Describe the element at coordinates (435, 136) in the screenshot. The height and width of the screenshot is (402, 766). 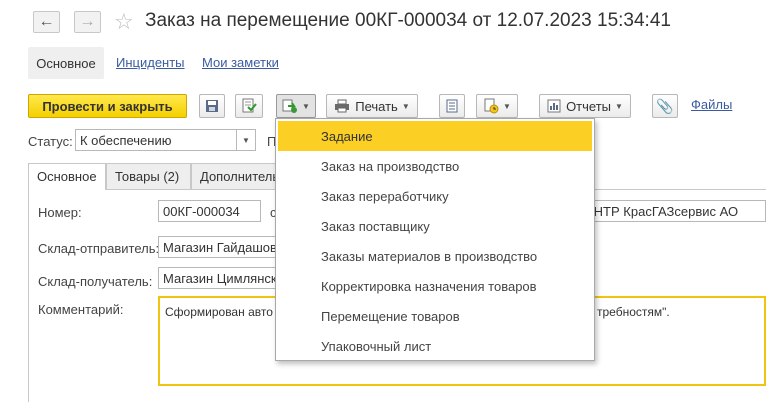
I see `menu-item-task: Задание` at that location.